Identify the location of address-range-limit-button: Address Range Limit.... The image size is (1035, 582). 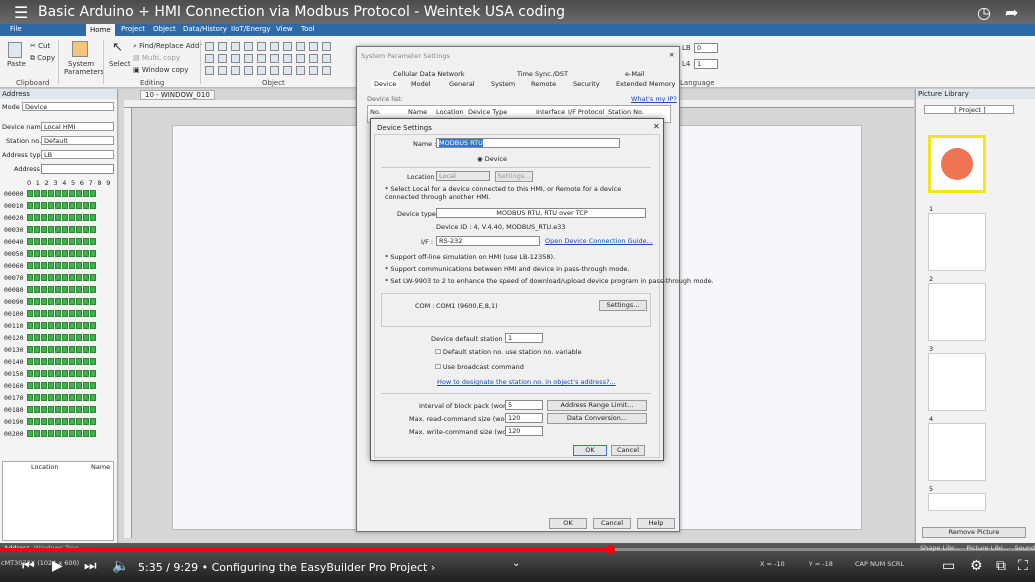
(597, 405).